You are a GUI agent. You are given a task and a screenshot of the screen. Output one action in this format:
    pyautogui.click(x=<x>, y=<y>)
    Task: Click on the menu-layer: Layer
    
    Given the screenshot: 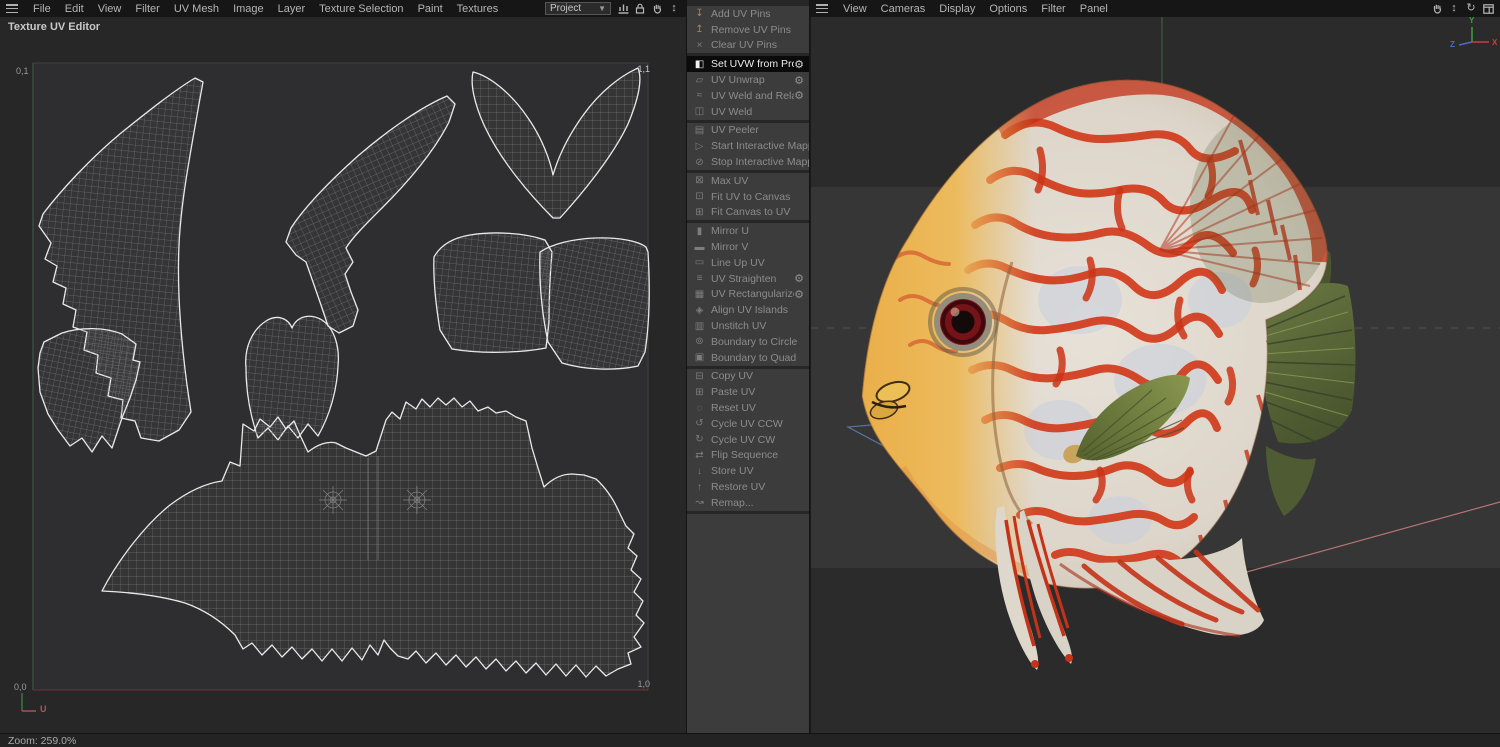 What is the action you would take?
    pyautogui.click(x=292, y=9)
    